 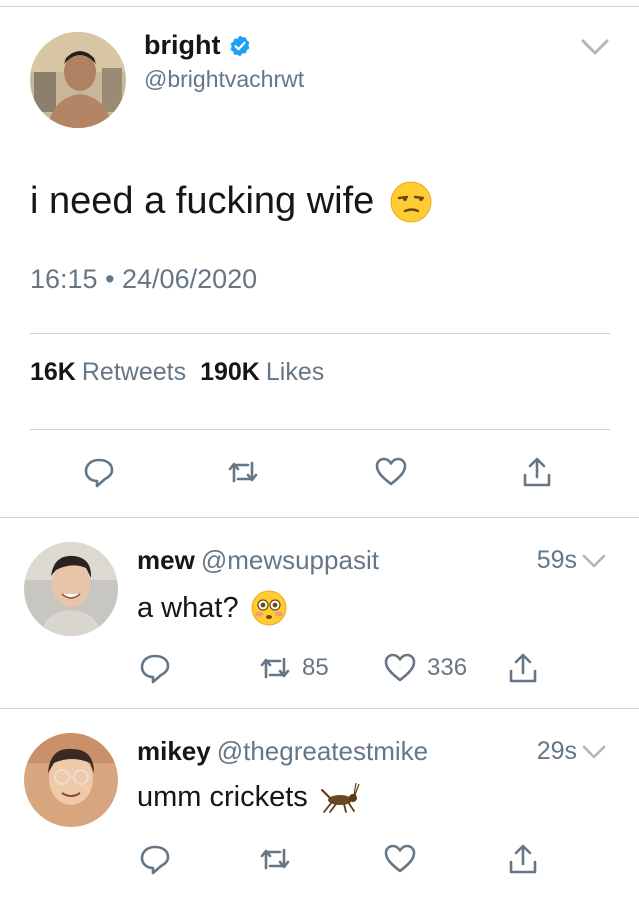 I want to click on like-button: 336, so click(x=425, y=668).